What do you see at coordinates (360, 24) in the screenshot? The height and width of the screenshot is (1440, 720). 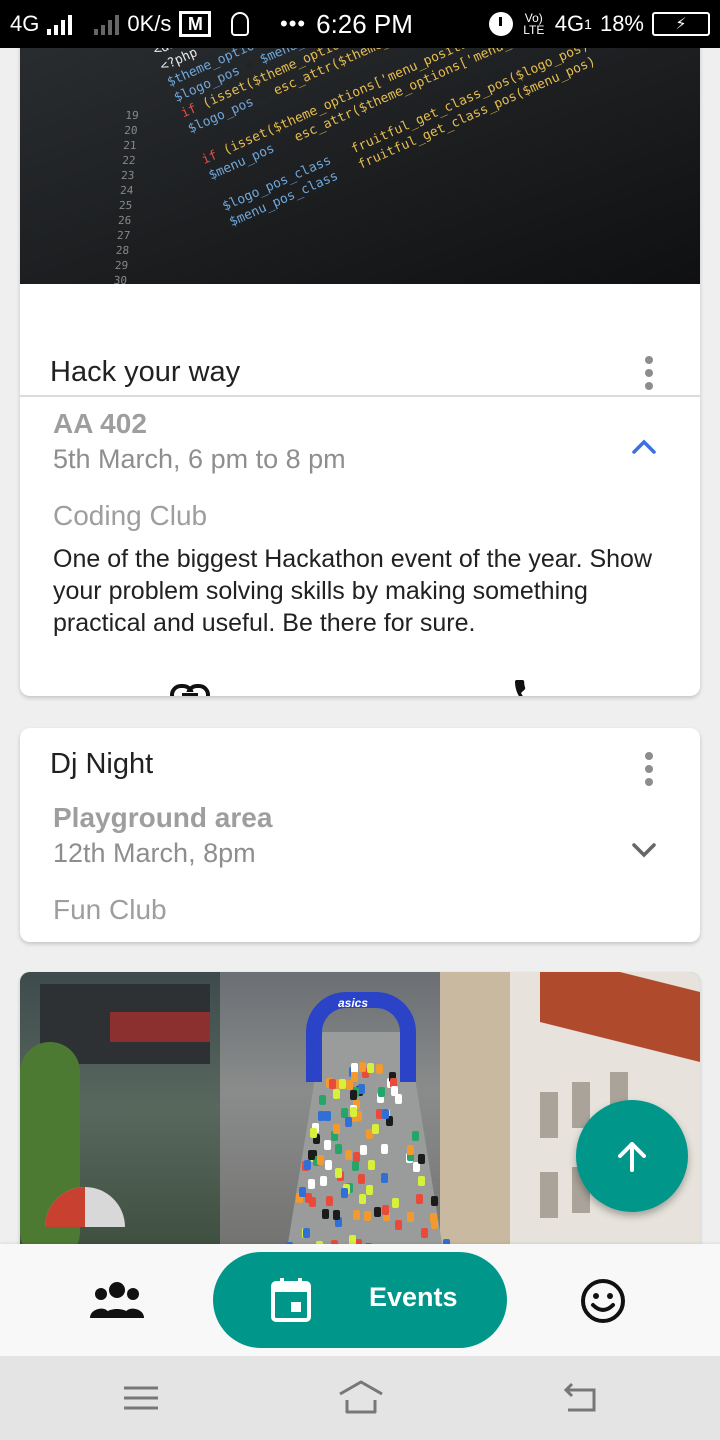 I see `status-bar: 4G 0K/s M ••• 6:26 PM Vo) LTE 4G 1 18% ⚡` at bounding box center [360, 24].